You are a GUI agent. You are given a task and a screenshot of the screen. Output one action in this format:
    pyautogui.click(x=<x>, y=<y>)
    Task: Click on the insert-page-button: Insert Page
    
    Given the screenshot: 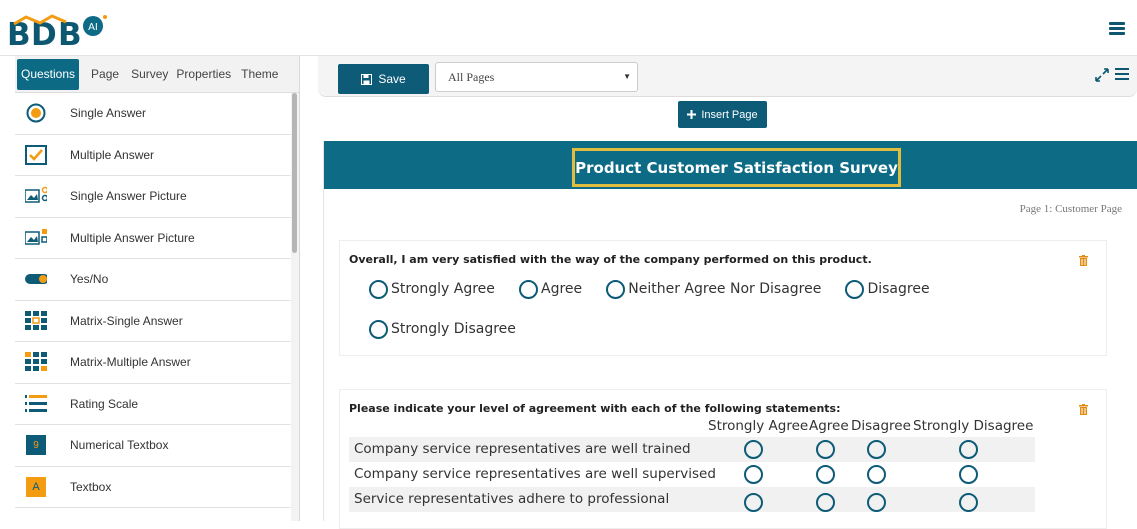 What is the action you would take?
    pyautogui.click(x=722, y=114)
    